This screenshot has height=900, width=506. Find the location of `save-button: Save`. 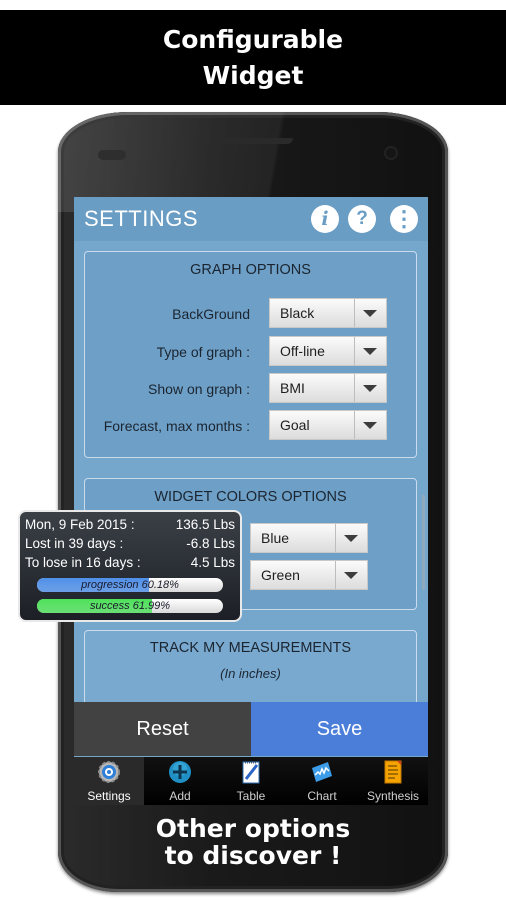

save-button: Save is located at coordinates (339, 729).